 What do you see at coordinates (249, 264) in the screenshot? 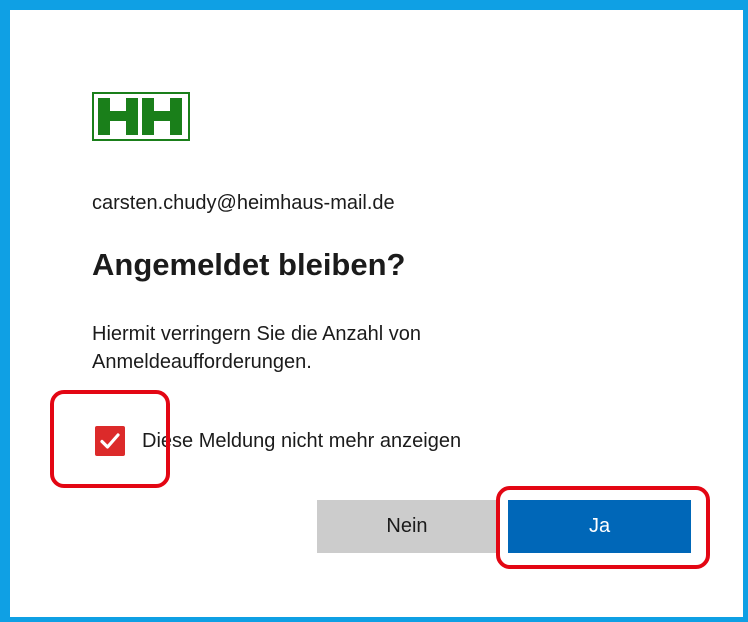
I see `dialog-title: Angemeldet bleiben?` at bounding box center [249, 264].